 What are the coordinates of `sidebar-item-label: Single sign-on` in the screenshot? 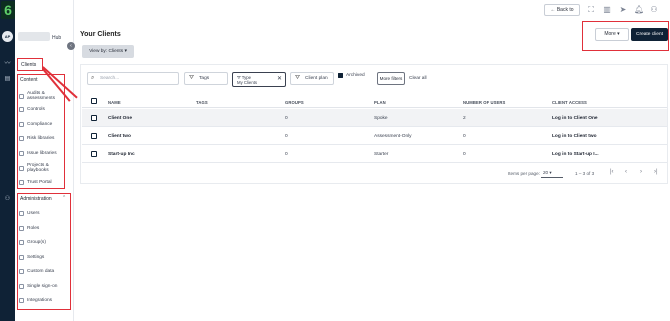 It's located at (42, 286).